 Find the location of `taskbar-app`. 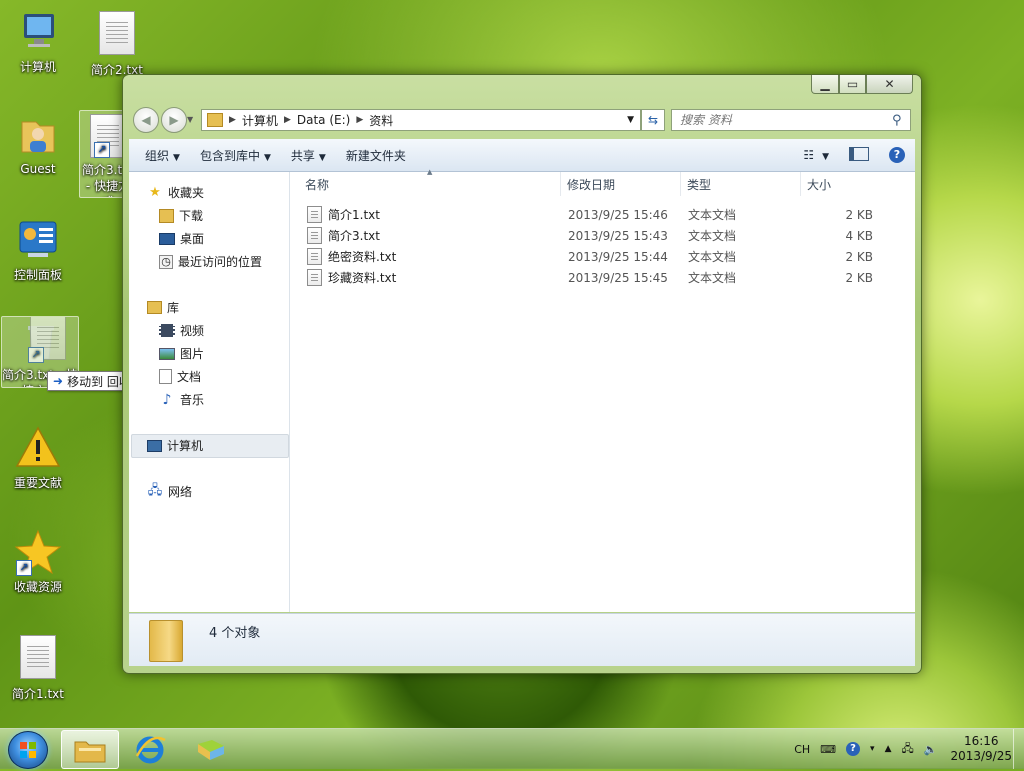

taskbar-app is located at coordinates (211, 748).